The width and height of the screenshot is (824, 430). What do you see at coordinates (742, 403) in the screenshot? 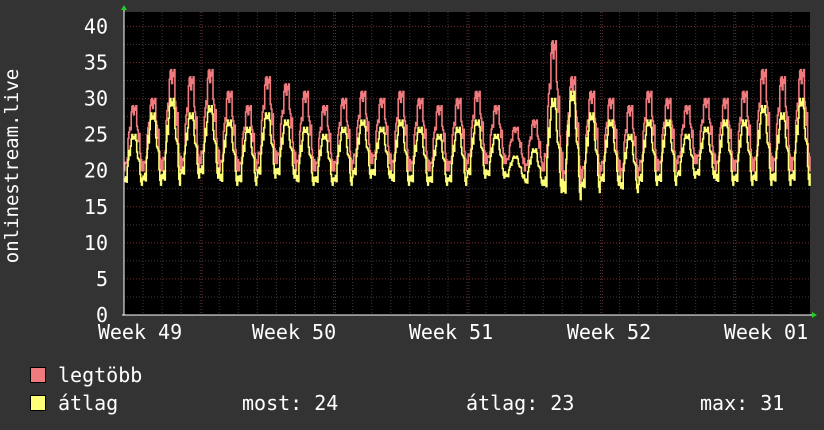
I see `stat-max: max: 31` at bounding box center [742, 403].